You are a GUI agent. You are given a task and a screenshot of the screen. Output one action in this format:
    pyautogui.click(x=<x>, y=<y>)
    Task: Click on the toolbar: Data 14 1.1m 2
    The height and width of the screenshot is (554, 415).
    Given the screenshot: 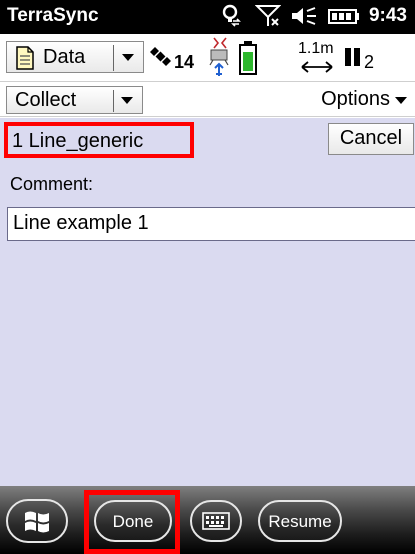 What is the action you would take?
    pyautogui.click(x=207, y=58)
    